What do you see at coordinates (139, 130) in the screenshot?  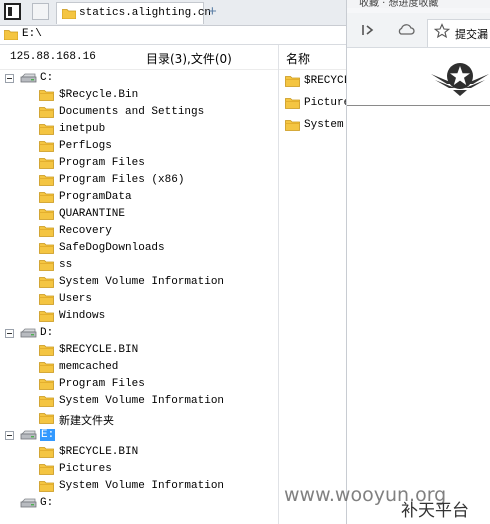 I see `tree-folder-item: inetpub` at bounding box center [139, 130].